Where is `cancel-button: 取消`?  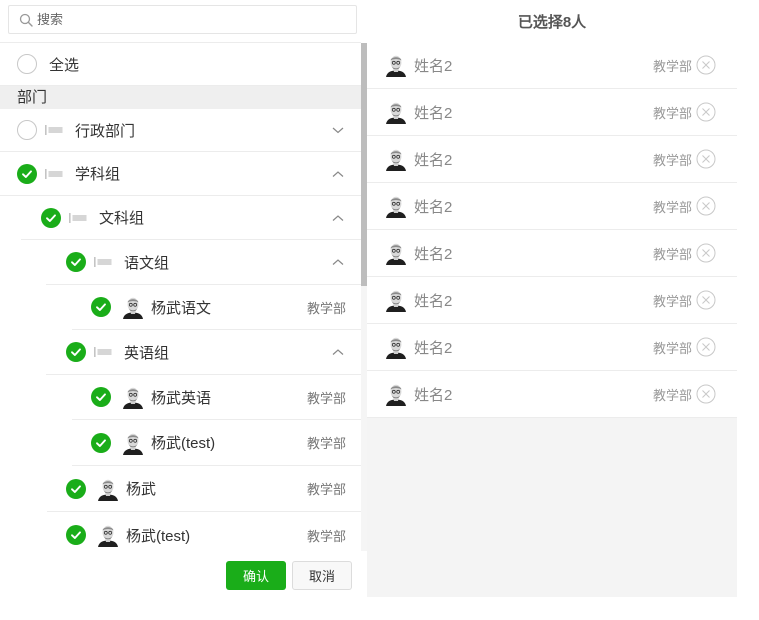
cancel-button: 取消 is located at coordinates (322, 575).